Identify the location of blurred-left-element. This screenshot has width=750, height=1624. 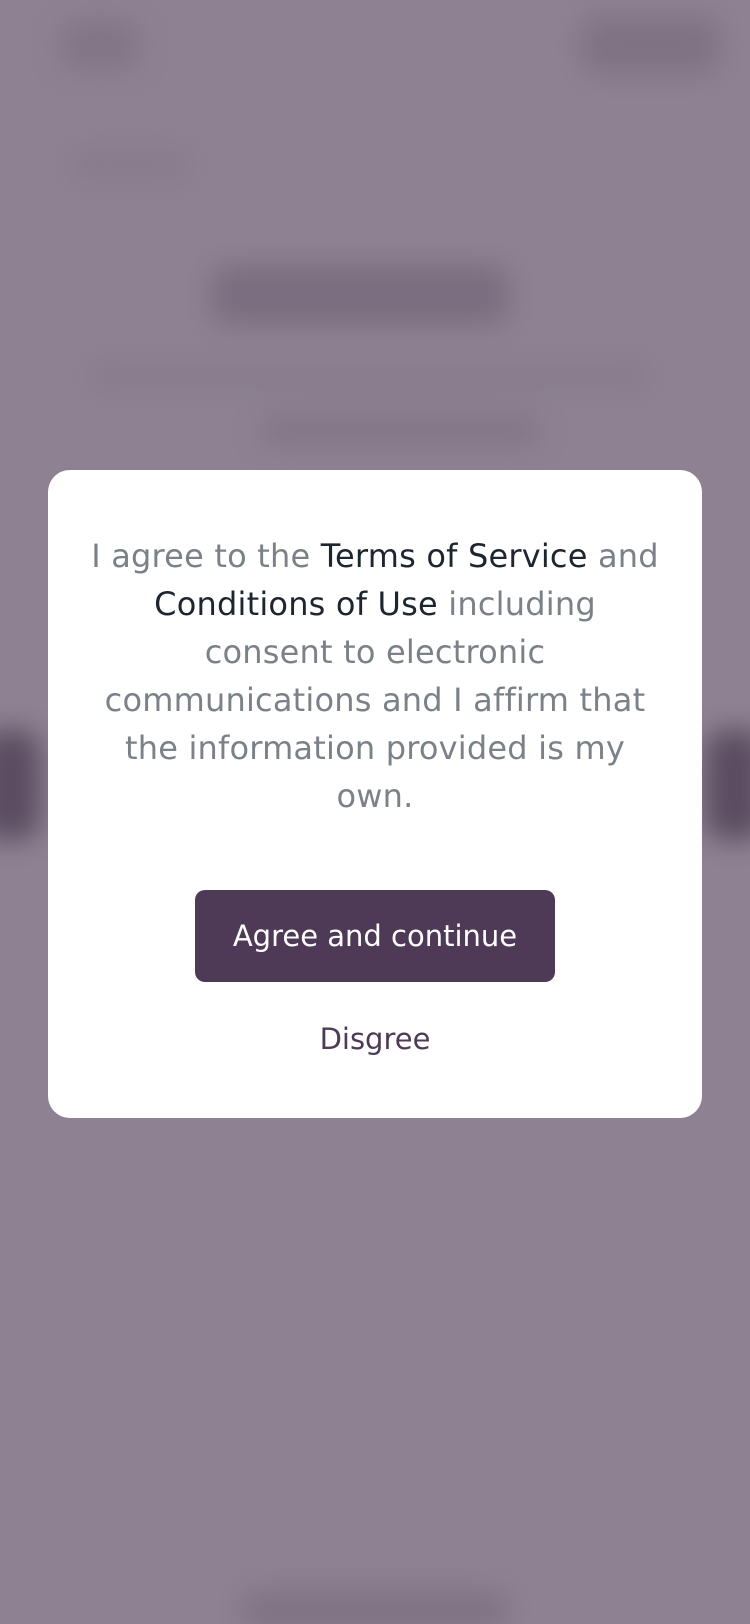
(20, 785).